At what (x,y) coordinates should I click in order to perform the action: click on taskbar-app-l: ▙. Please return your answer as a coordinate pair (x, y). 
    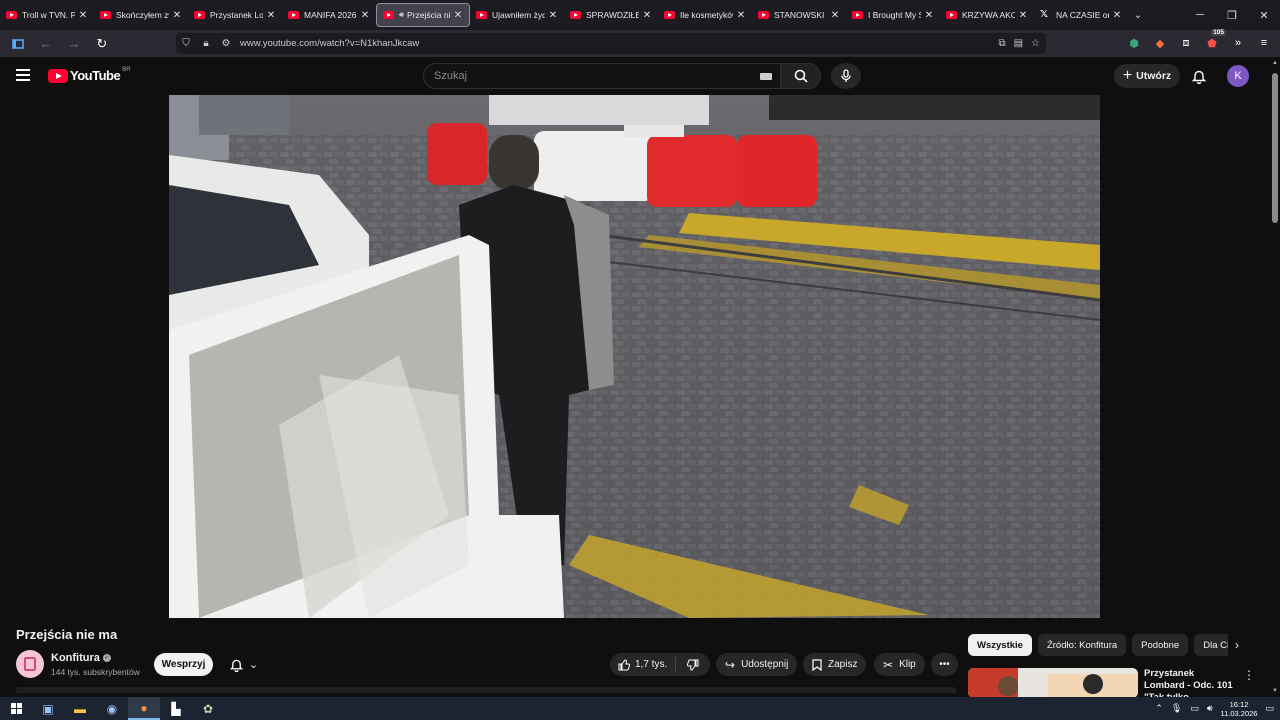
    Looking at the image, I should click on (176, 708).